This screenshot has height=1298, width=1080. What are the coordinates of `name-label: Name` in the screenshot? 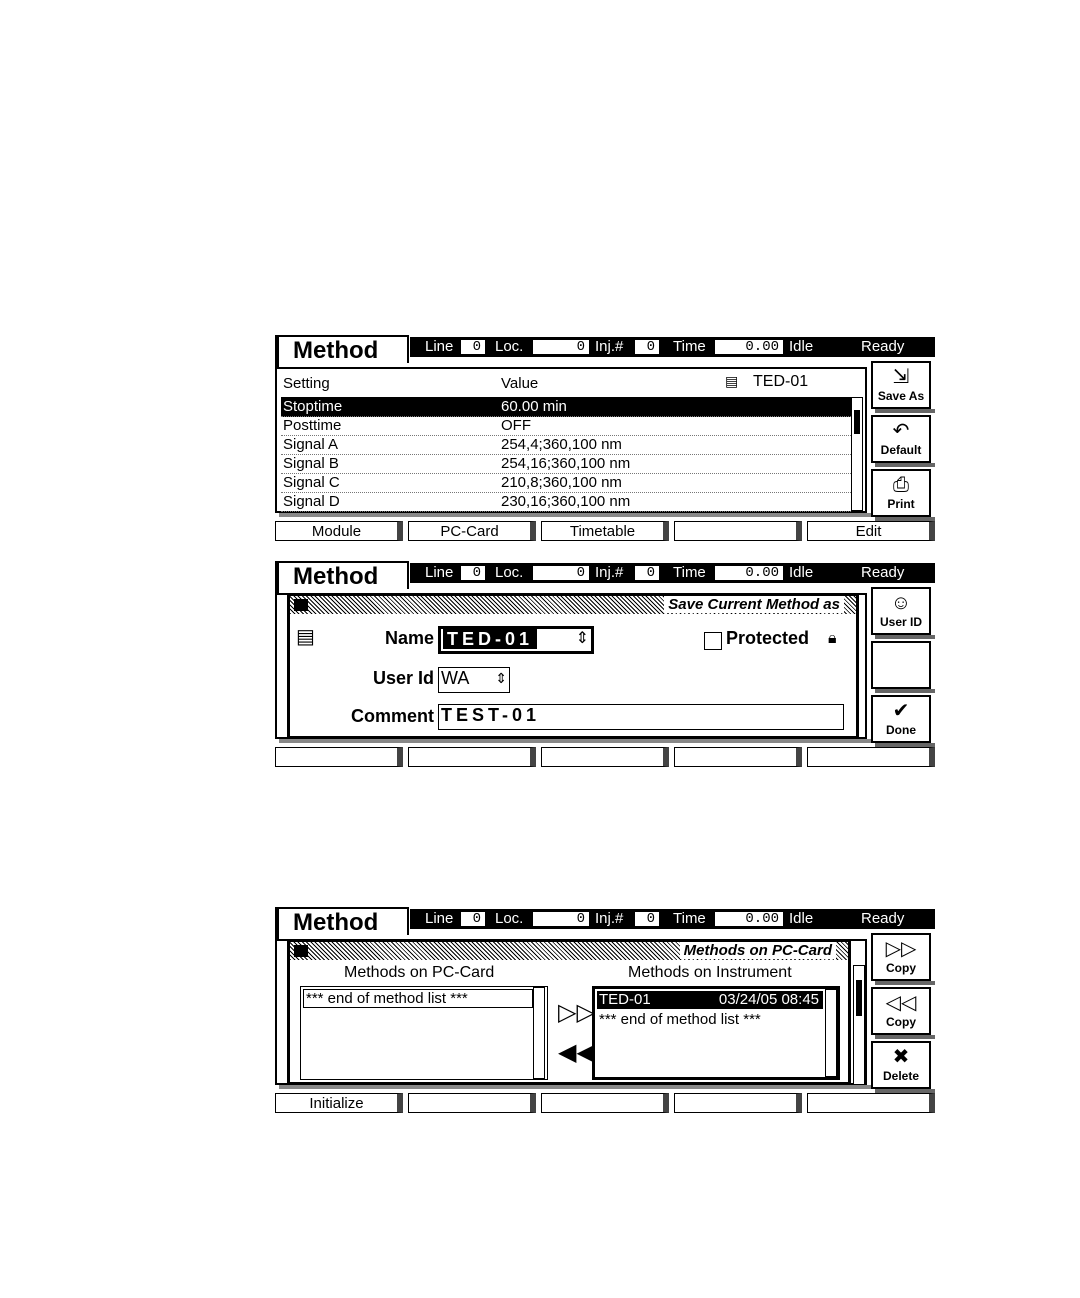 It's located at (409, 638).